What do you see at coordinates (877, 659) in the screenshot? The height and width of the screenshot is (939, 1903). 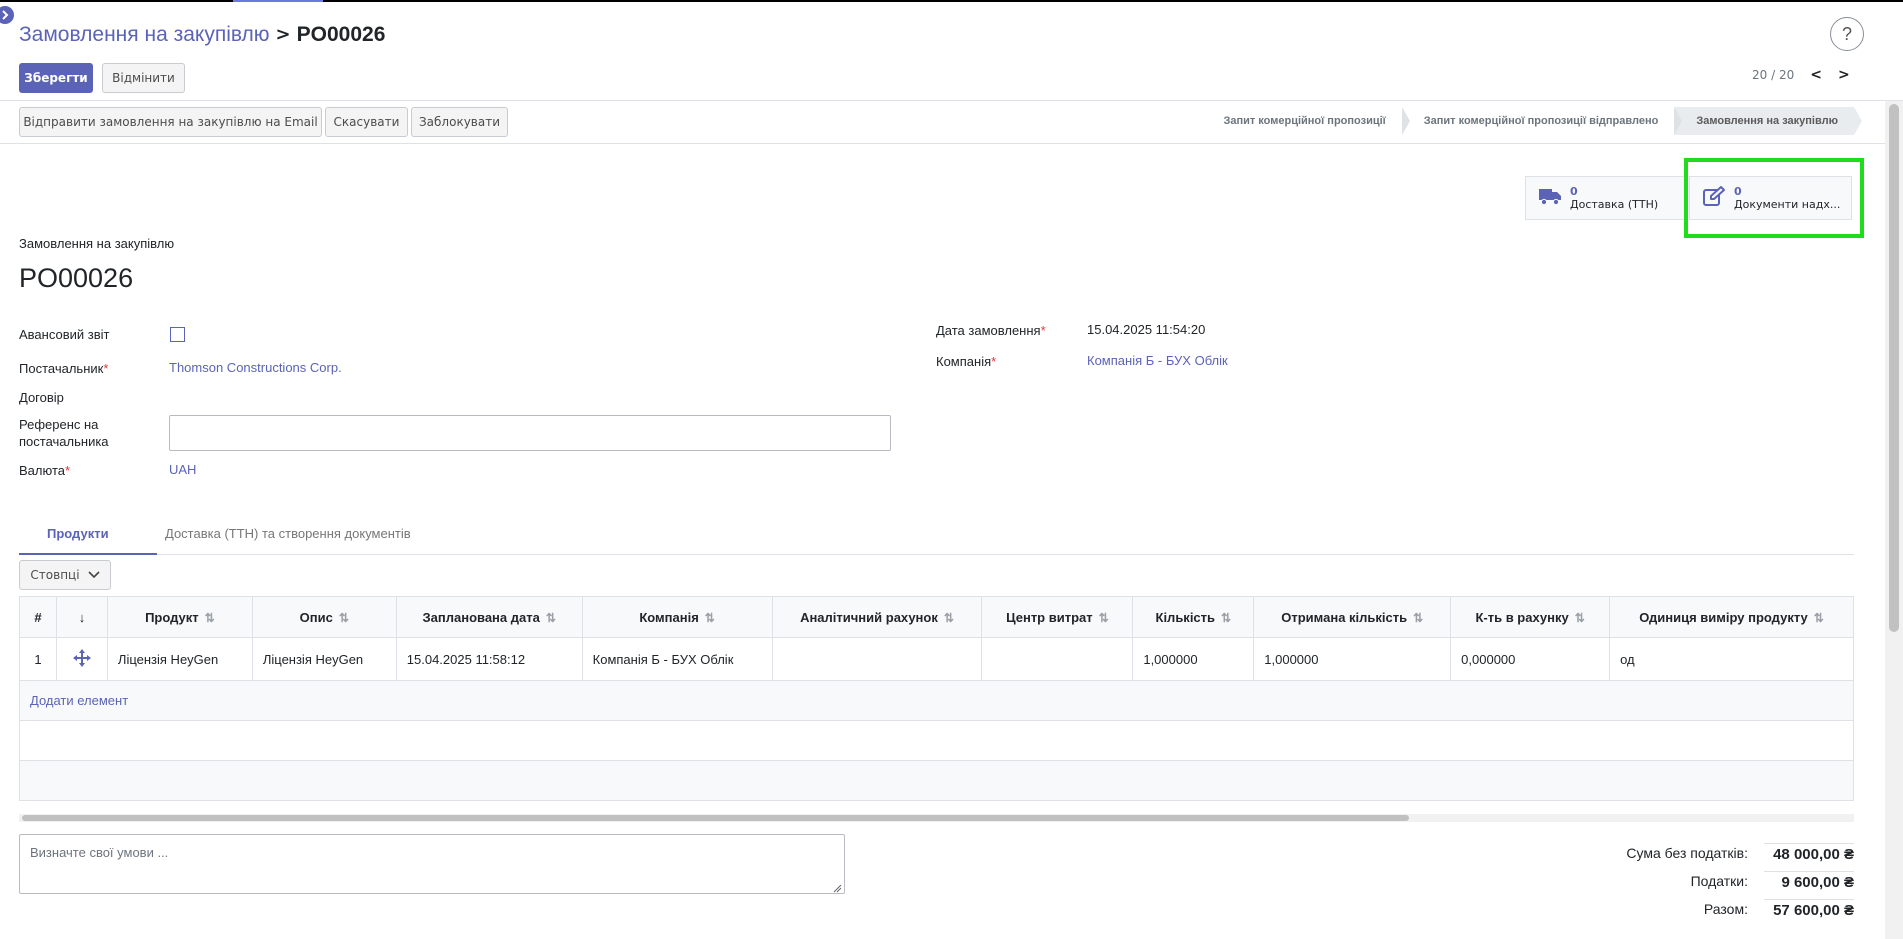 I see `cell-analytic-account` at bounding box center [877, 659].